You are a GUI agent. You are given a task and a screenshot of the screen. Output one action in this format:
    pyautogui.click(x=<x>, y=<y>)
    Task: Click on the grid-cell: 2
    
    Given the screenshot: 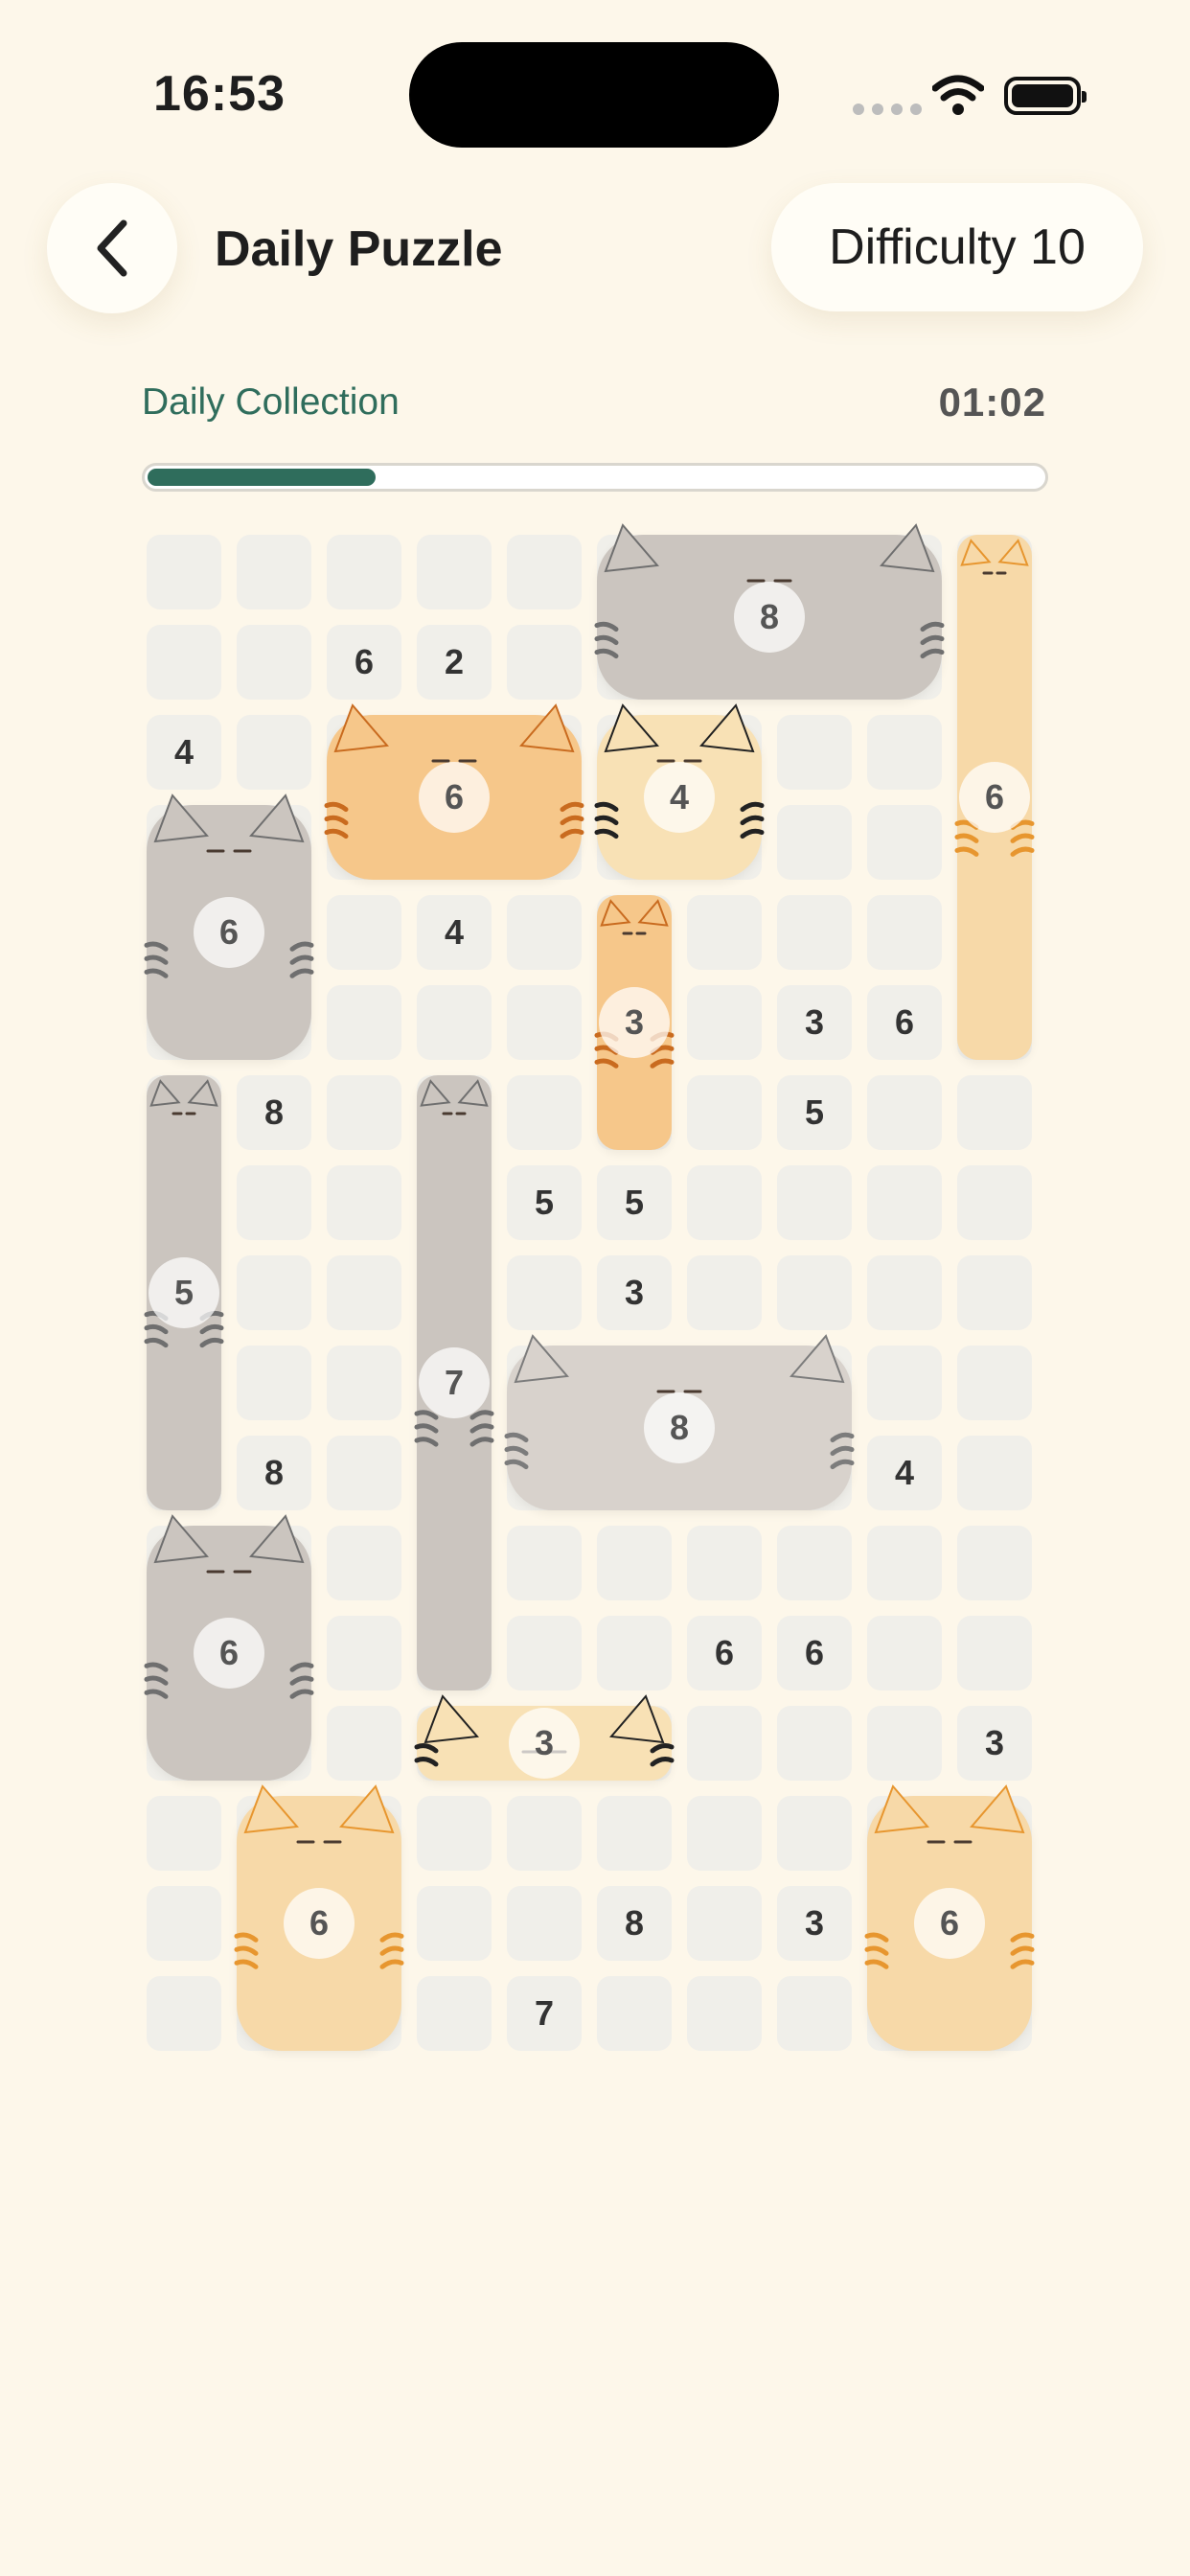 What is the action you would take?
    pyautogui.click(x=455, y=662)
    